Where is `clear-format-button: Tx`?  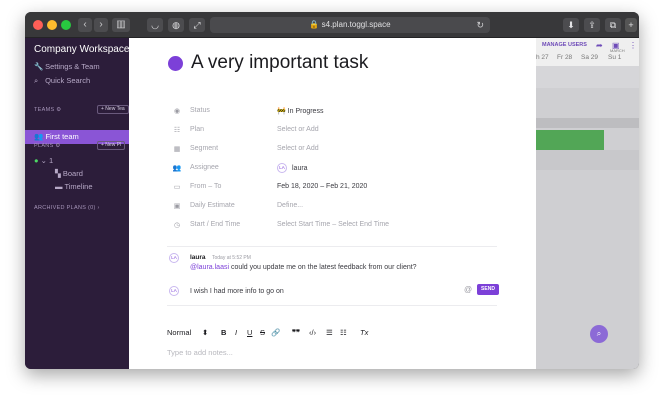
clear-format-button: Tx is located at coordinates (364, 332).